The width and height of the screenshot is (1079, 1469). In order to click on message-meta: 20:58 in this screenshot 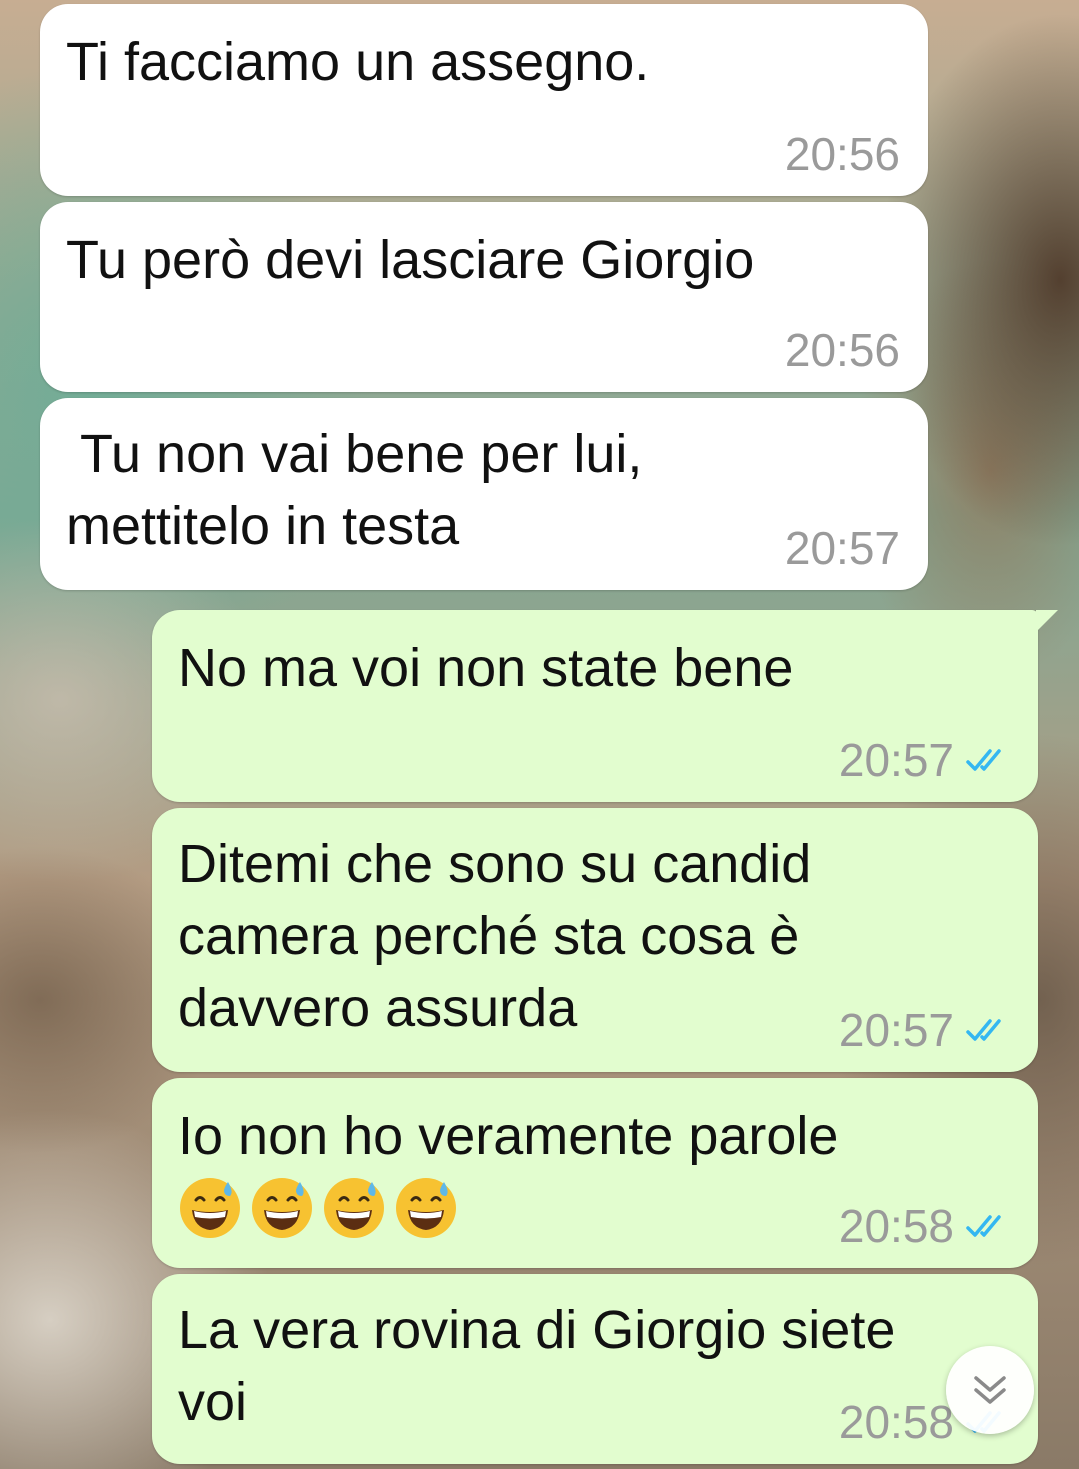, I will do `click(924, 1226)`.